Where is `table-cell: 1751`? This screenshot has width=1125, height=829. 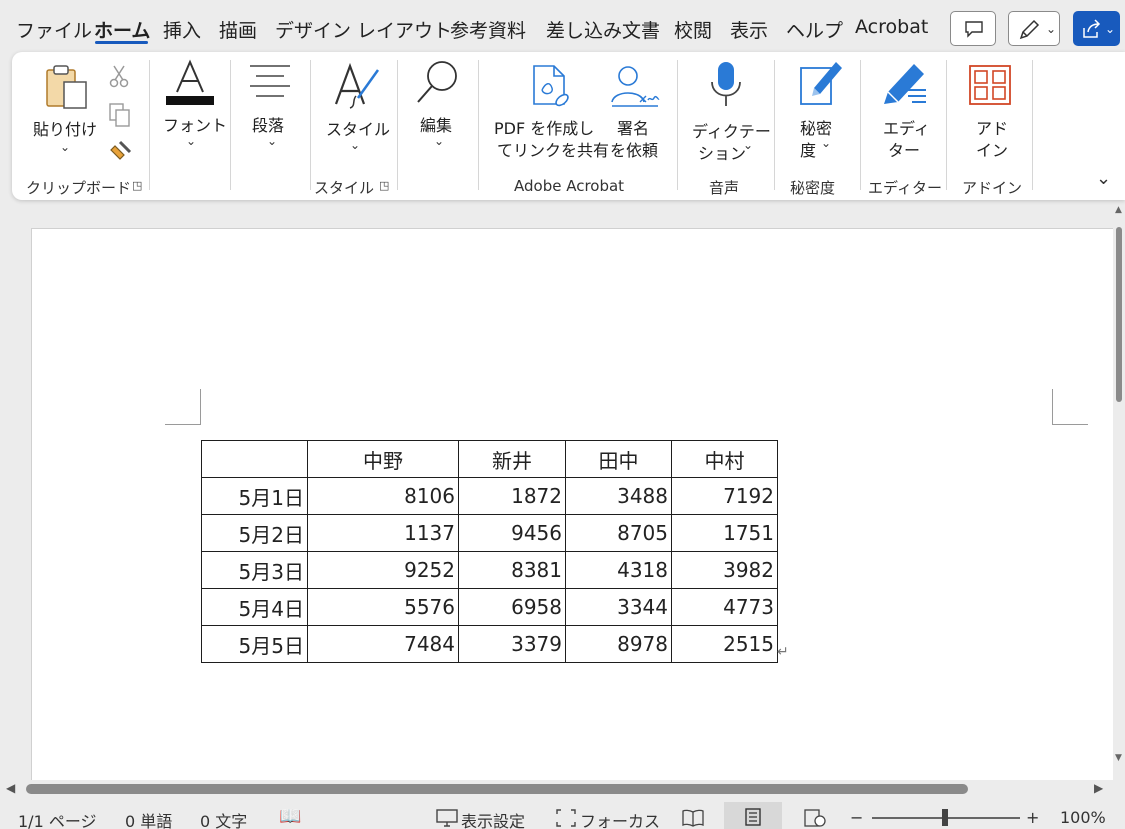
table-cell: 1751 is located at coordinates (724, 533).